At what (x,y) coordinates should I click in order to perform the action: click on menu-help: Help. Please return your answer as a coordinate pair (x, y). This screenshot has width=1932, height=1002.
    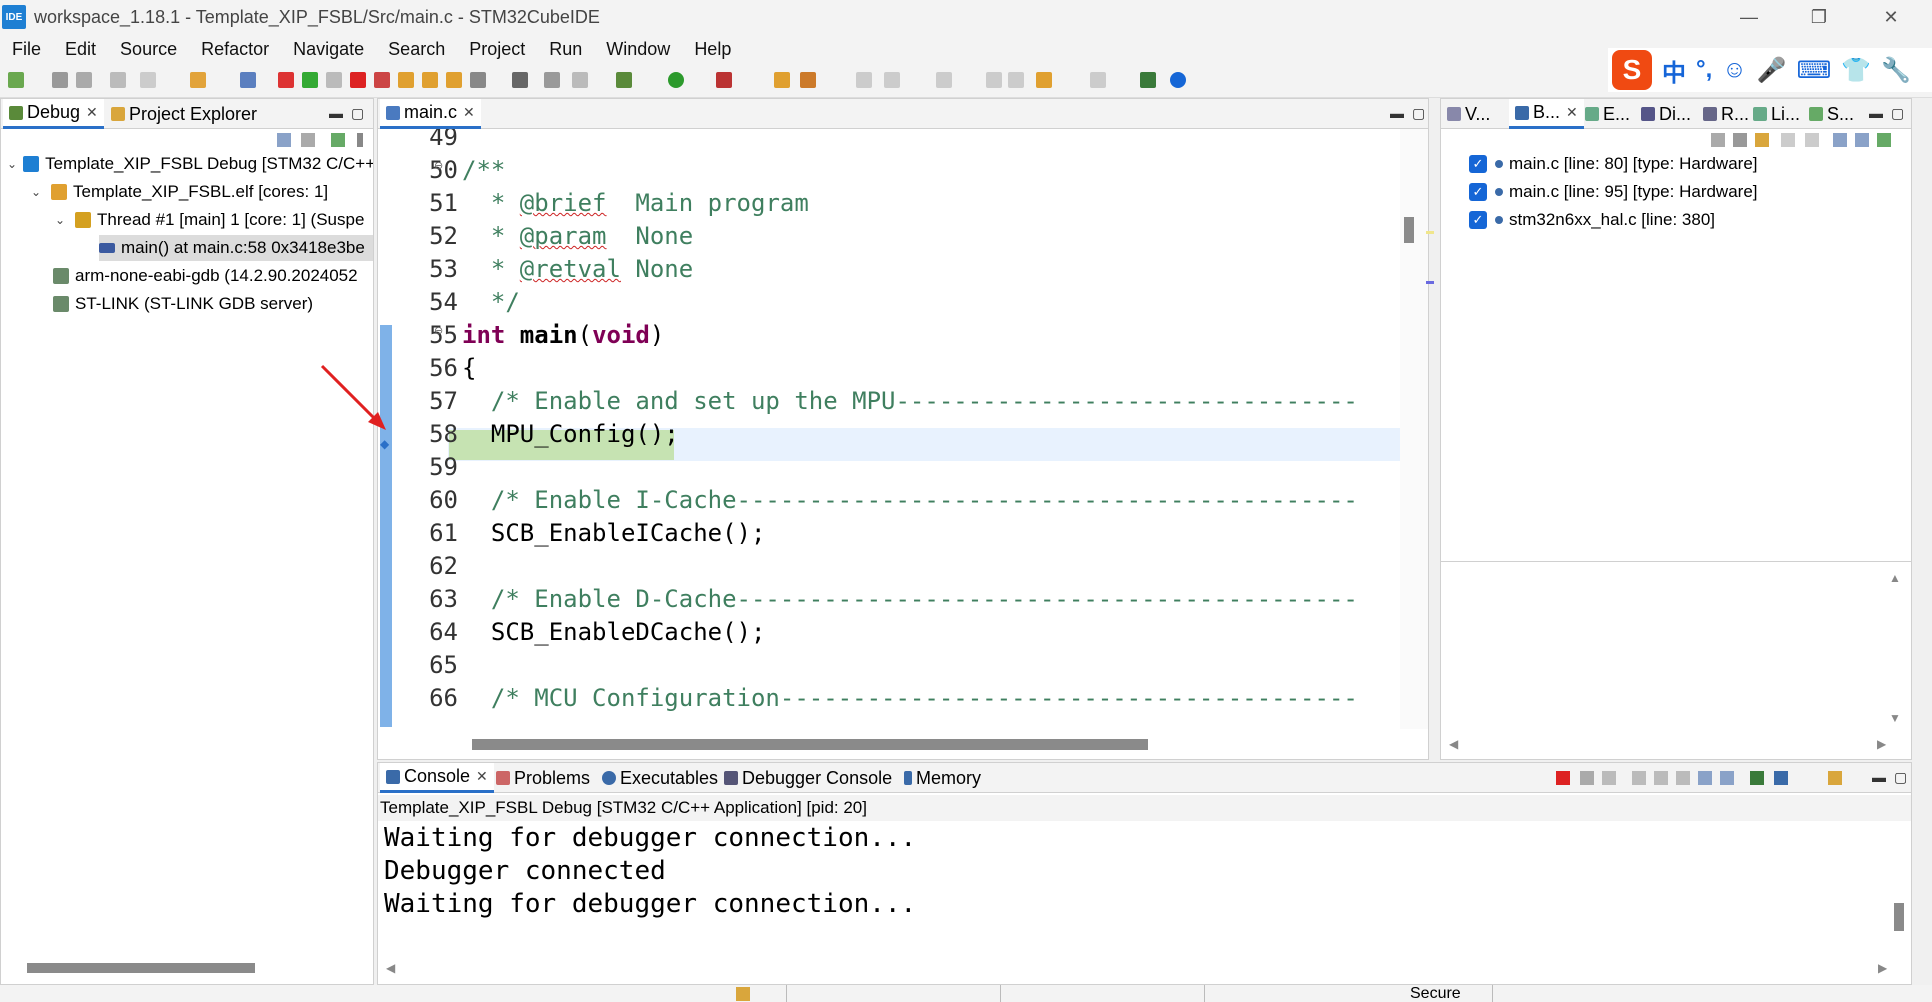
    Looking at the image, I should click on (712, 49).